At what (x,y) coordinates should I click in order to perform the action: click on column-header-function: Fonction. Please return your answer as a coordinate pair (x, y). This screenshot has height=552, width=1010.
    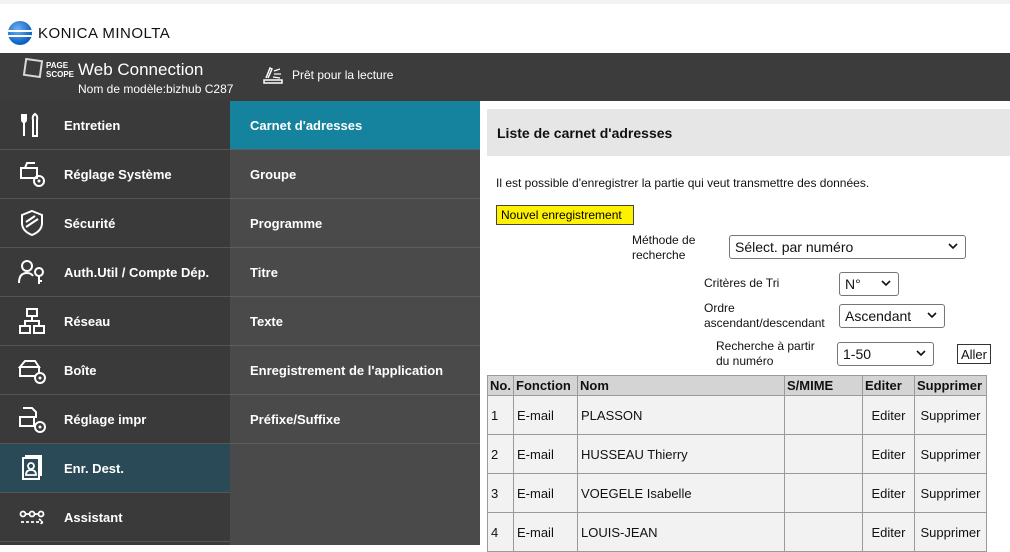
    Looking at the image, I should click on (545, 385).